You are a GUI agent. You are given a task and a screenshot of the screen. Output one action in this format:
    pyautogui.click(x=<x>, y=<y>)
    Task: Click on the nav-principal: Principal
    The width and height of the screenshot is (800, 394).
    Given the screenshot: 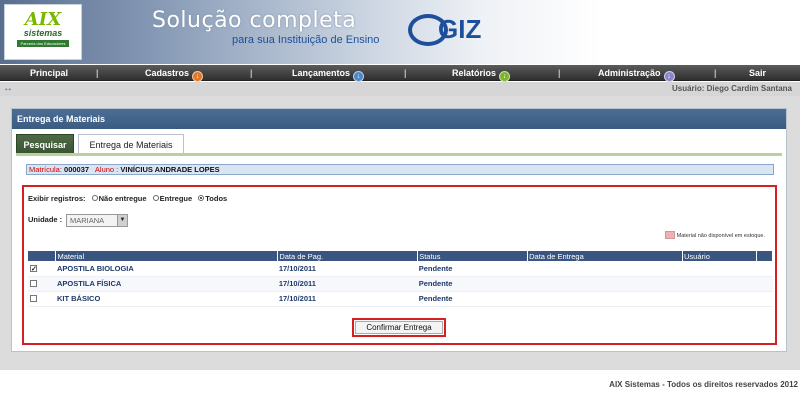 What is the action you would take?
    pyautogui.click(x=49, y=73)
    